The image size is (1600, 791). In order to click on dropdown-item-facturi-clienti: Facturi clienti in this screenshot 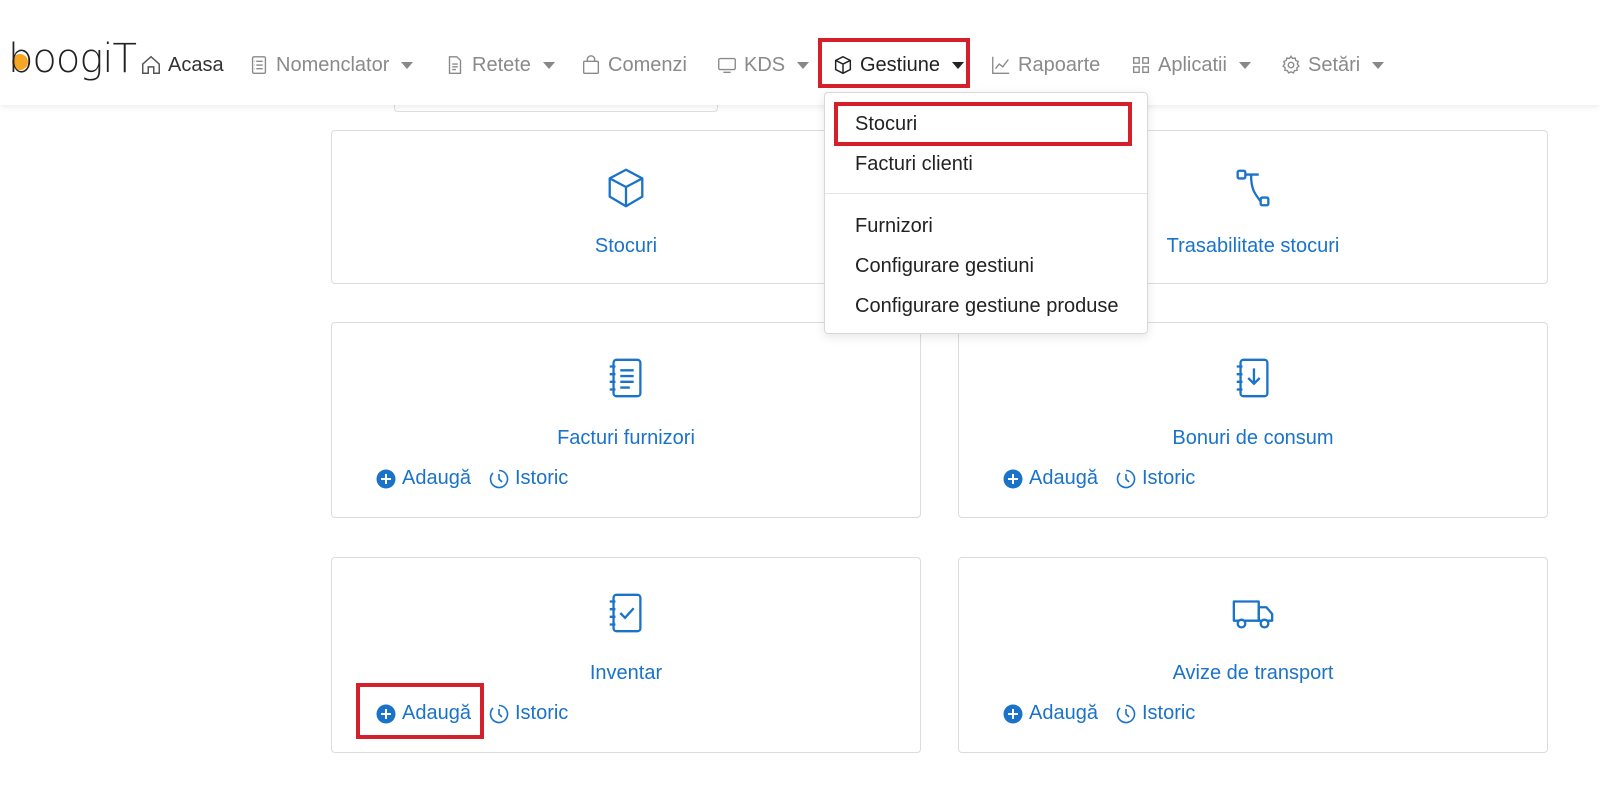, I will do `click(914, 164)`.